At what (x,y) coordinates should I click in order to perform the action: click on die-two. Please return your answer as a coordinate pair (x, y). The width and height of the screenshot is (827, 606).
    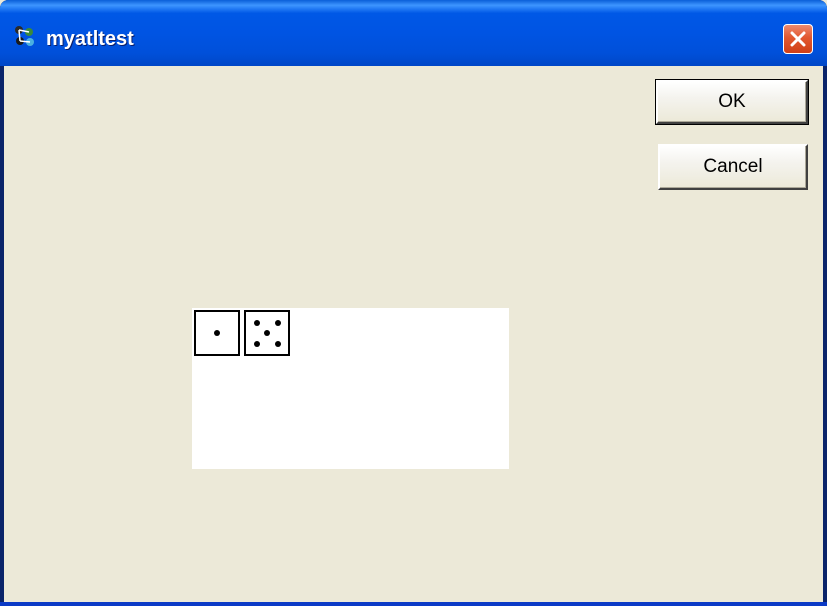
    Looking at the image, I should click on (267, 333).